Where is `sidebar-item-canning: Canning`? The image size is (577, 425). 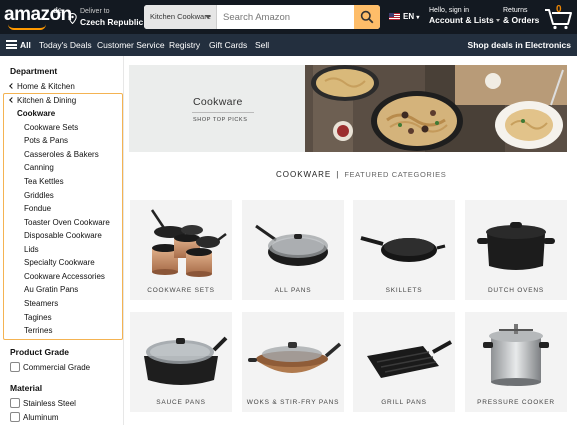 sidebar-item-canning: Canning is located at coordinates (39, 167).